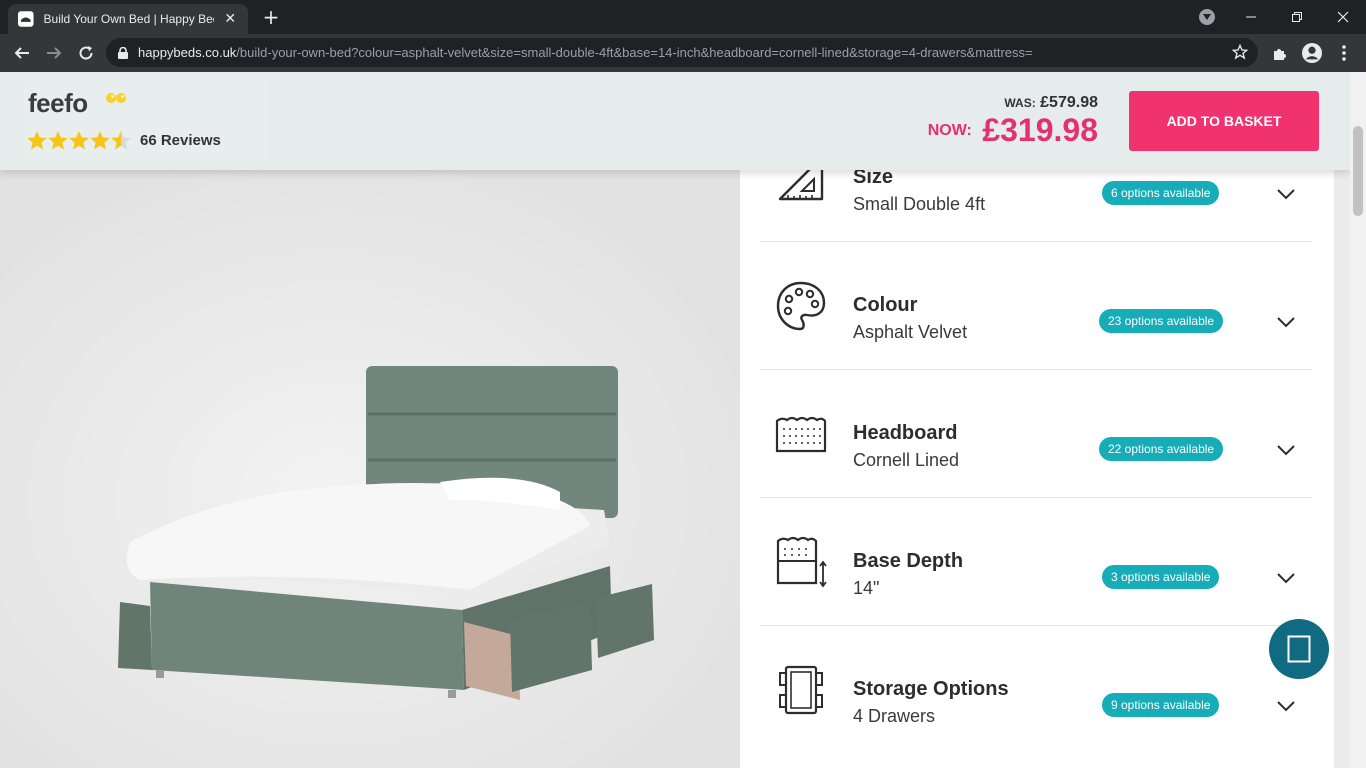 The height and width of the screenshot is (768, 1366). I want to click on option-title: Storage Options, so click(931, 689).